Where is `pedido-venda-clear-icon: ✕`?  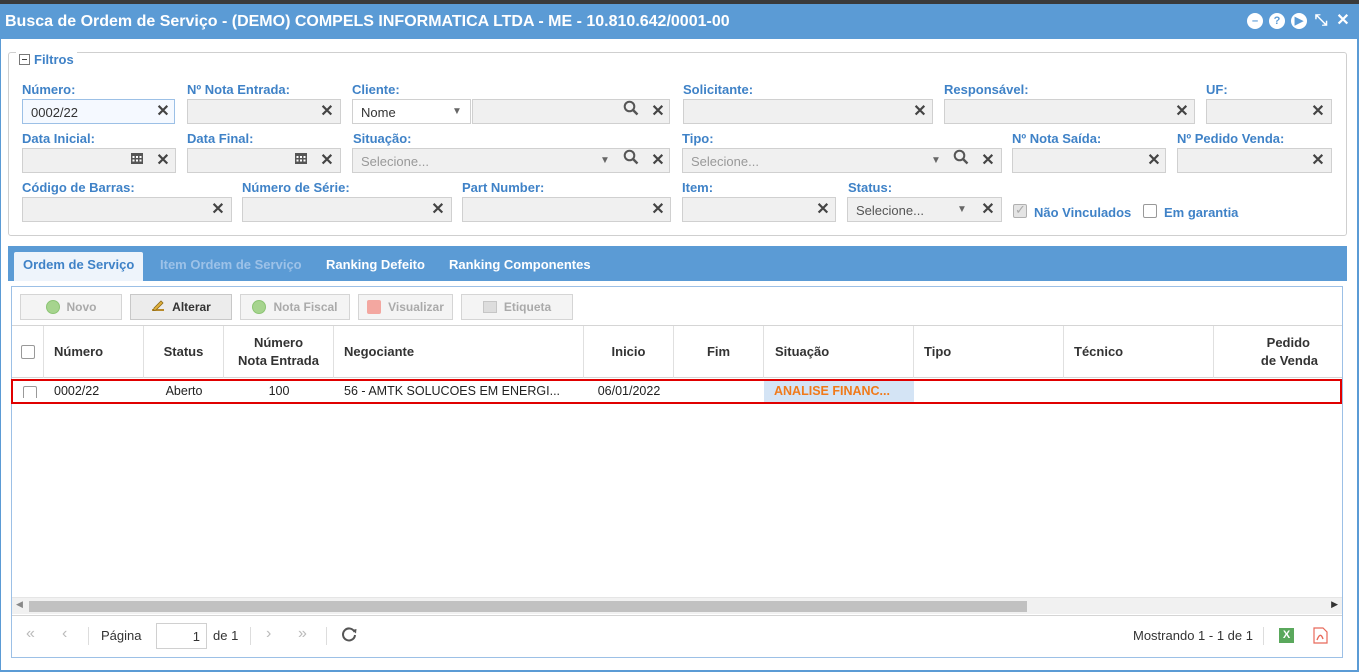
pedido-venda-clear-icon: ✕ is located at coordinates (1318, 160).